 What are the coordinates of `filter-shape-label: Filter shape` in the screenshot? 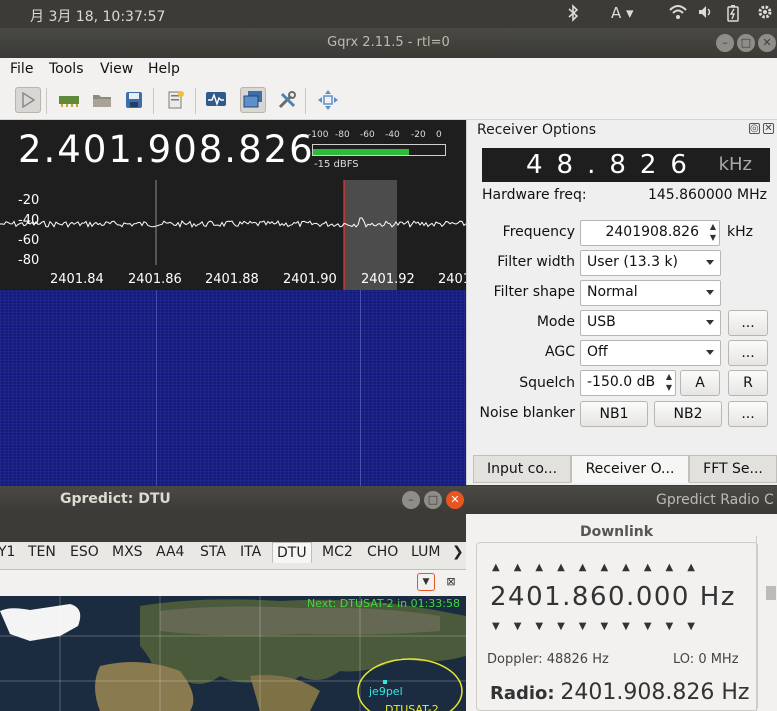 It's located at (534, 292).